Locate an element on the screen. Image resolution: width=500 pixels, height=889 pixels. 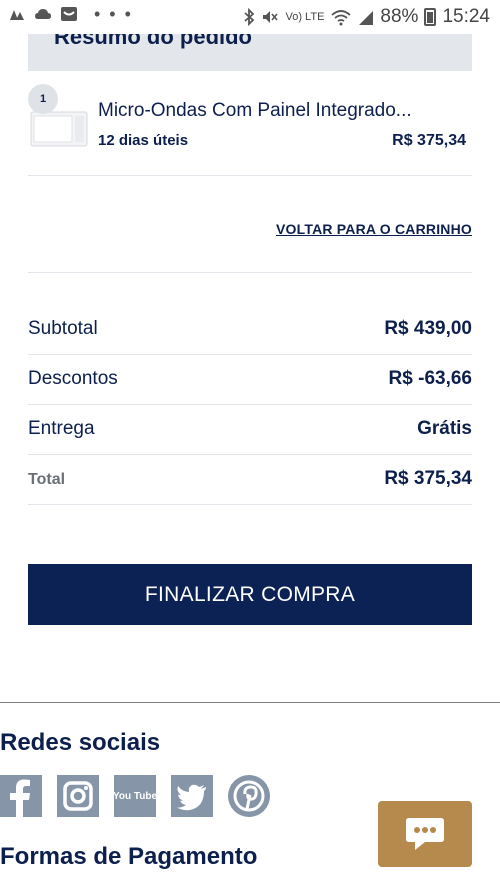
clock: 15:24 is located at coordinates (466, 16).